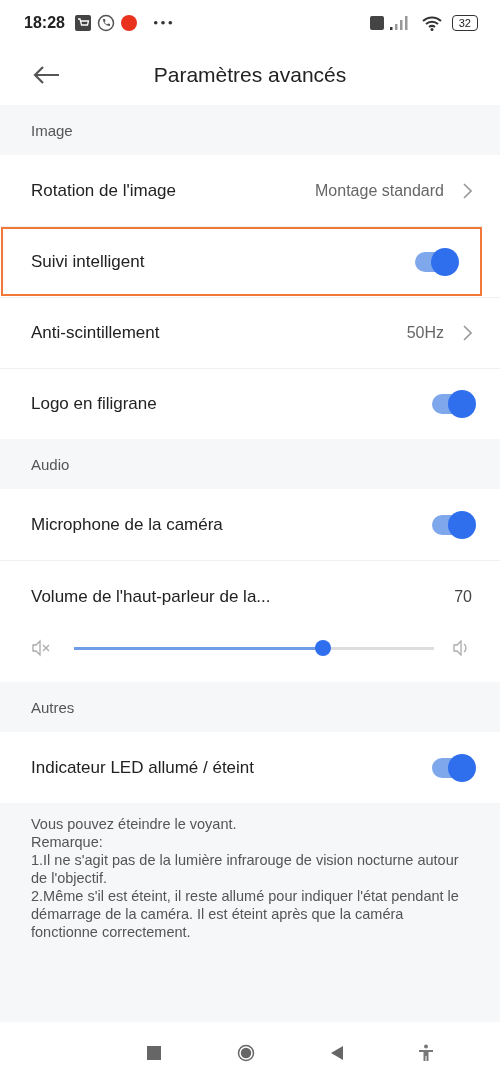 The width and height of the screenshot is (500, 1084). I want to click on signal-icon, so click(398, 22).